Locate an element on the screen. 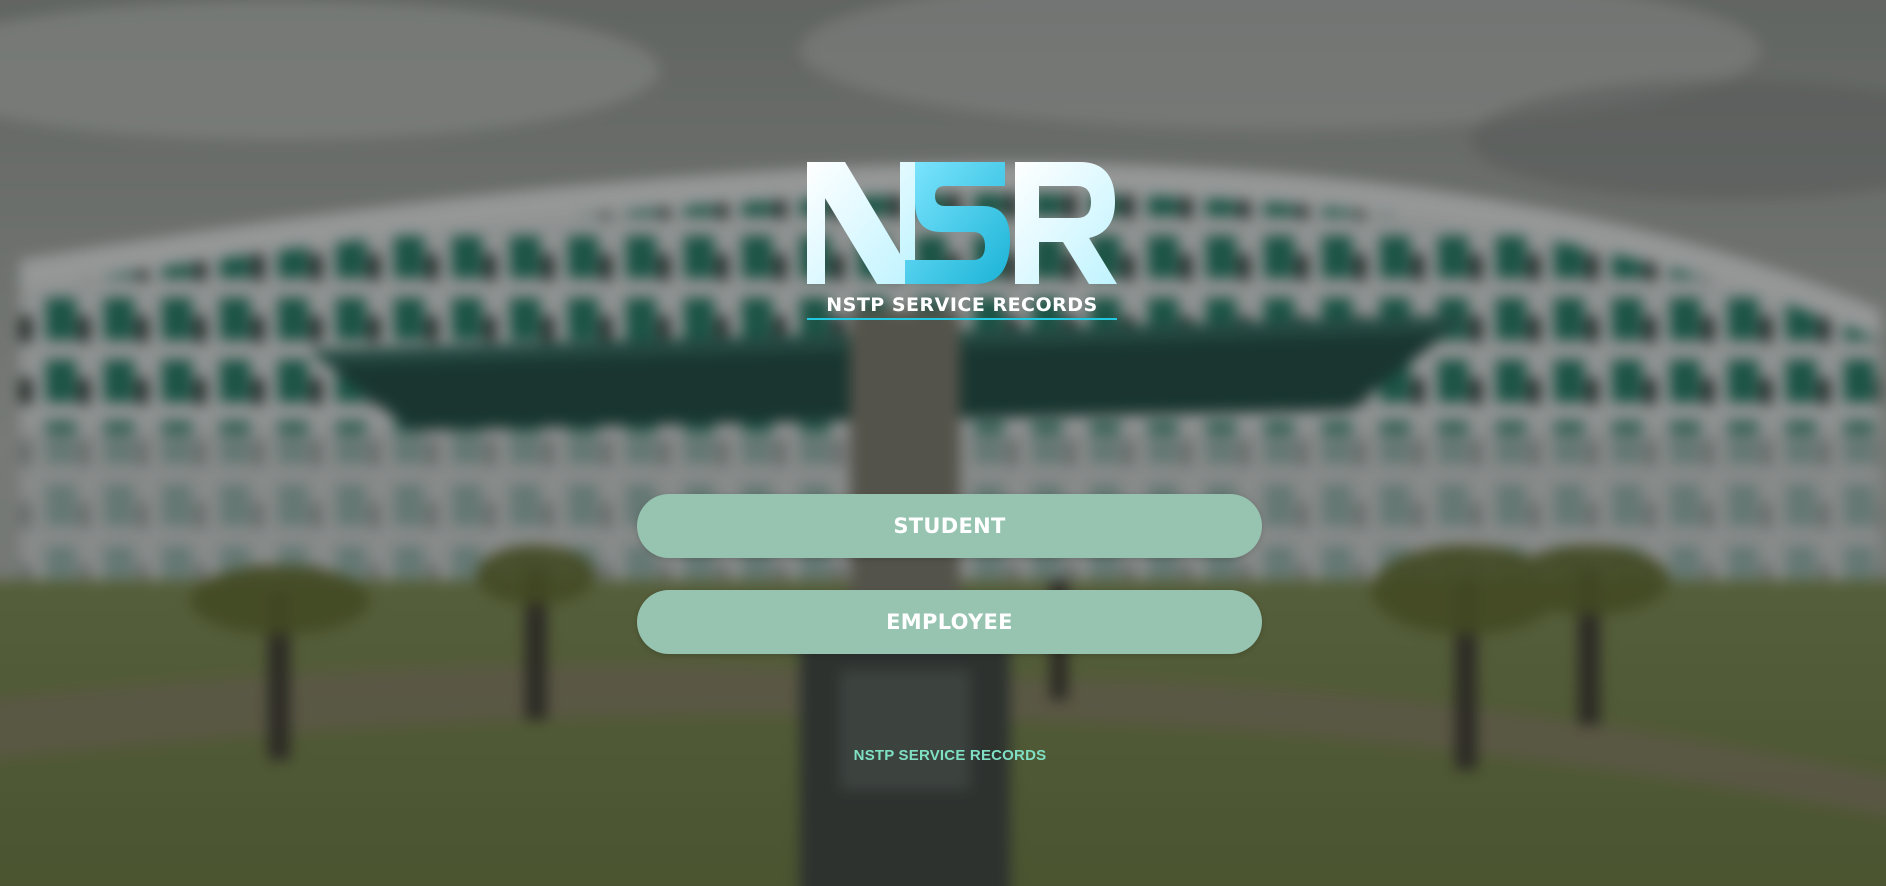 The image size is (1886, 886). student-button: STUDENT is located at coordinates (949, 526).